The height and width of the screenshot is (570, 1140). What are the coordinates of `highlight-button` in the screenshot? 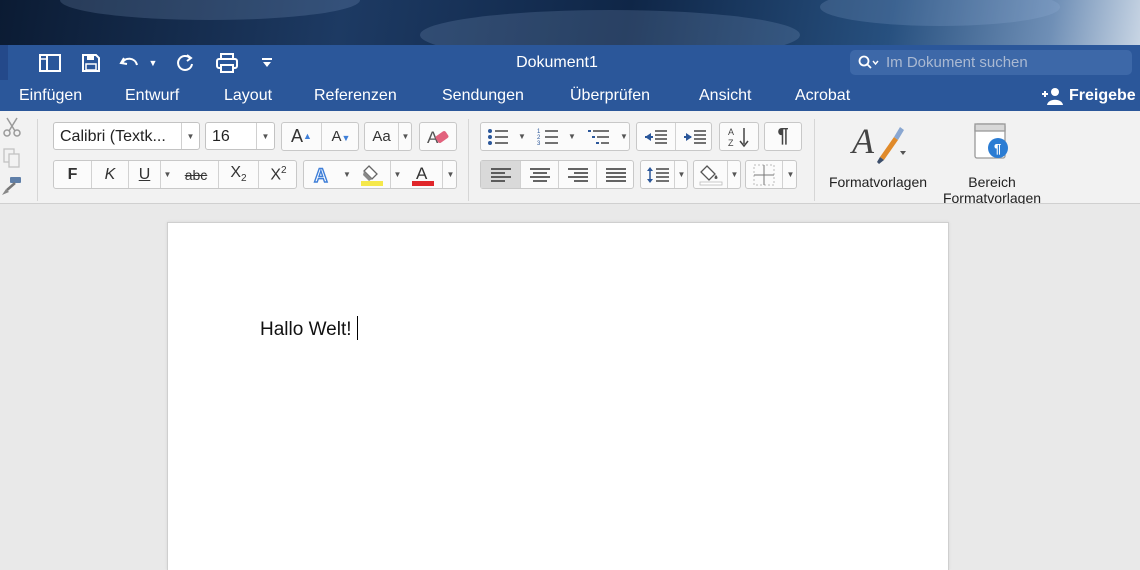 It's located at (372, 174).